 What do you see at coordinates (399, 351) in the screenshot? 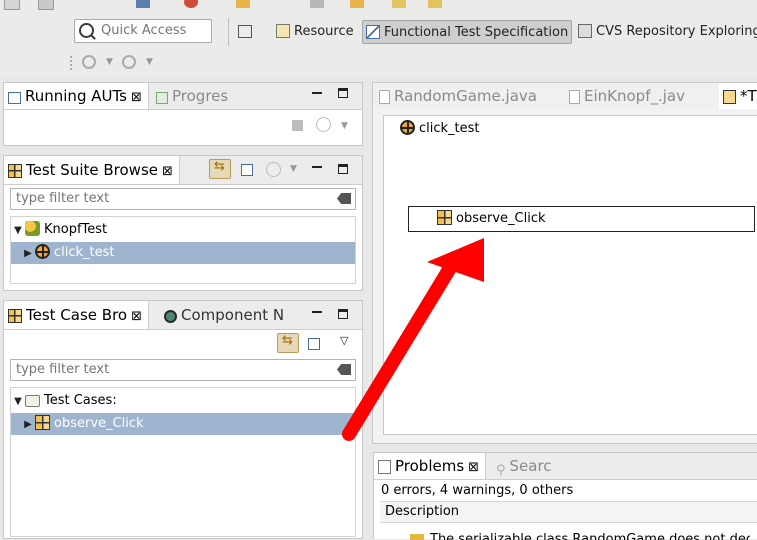
I see `arrow-shaft` at bounding box center [399, 351].